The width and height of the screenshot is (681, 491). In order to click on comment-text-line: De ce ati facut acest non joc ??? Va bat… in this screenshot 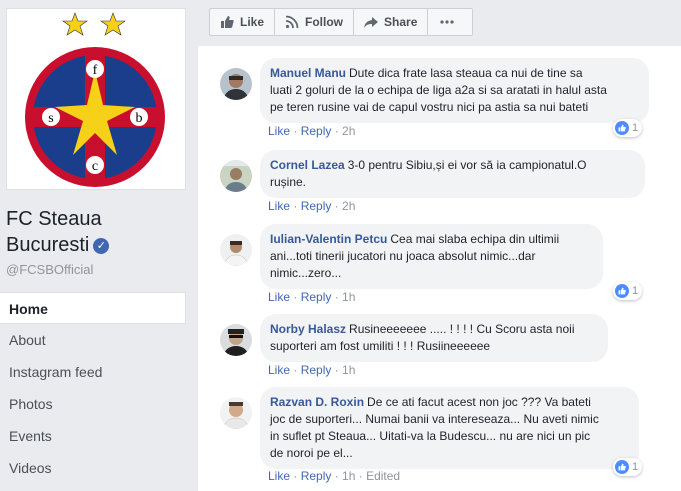, I will do `click(479, 402)`.